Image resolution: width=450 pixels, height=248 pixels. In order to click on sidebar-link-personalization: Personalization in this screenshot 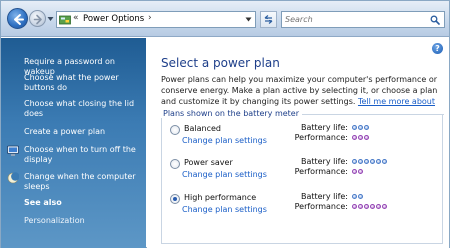, I will do `click(54, 220)`.